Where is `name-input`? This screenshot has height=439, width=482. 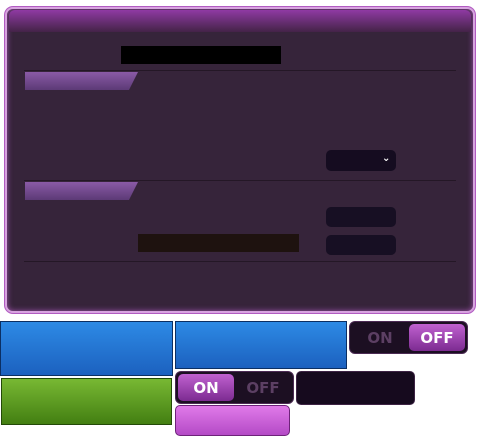
name-input is located at coordinates (201, 55).